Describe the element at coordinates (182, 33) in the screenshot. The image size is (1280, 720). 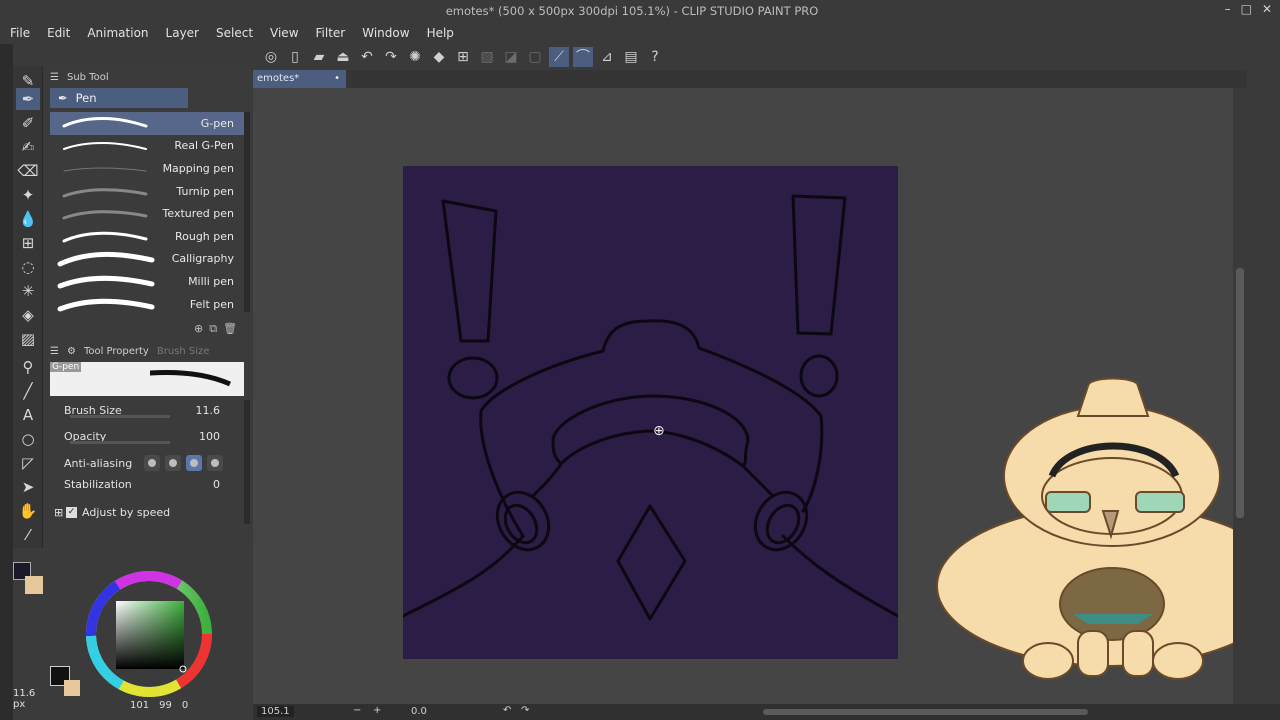
I see `menu-layer: Layer` at that location.